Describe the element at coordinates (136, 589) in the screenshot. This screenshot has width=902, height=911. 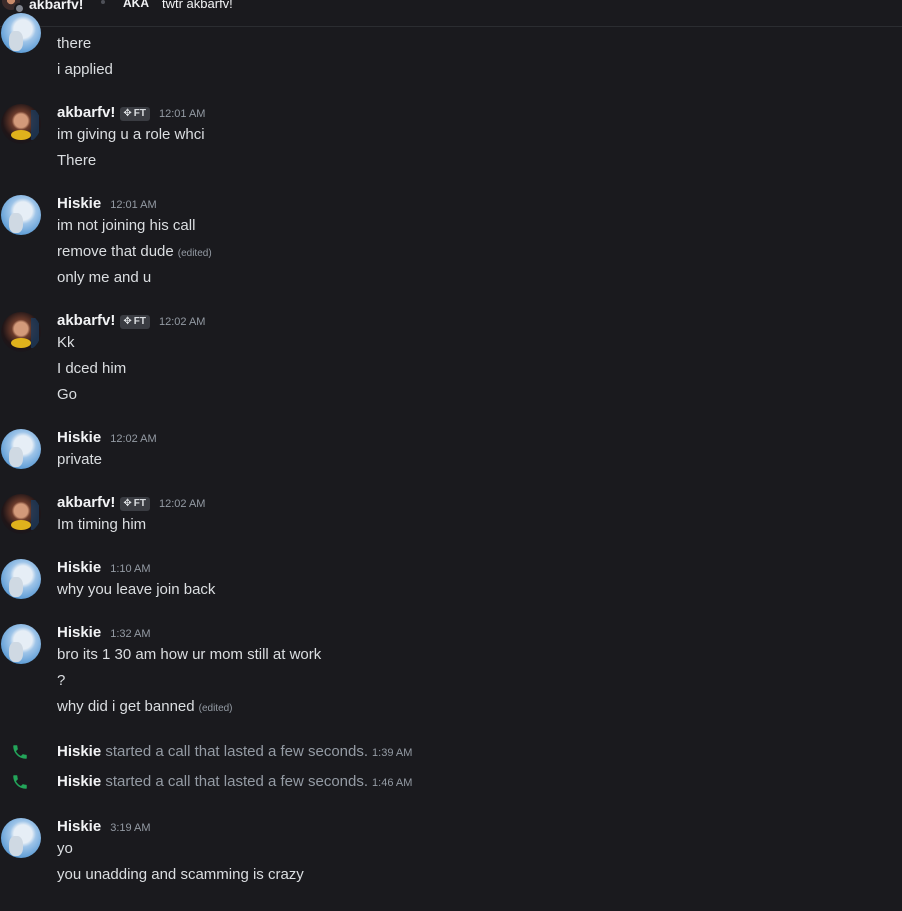
I see `message-text: why you leave join back` at that location.